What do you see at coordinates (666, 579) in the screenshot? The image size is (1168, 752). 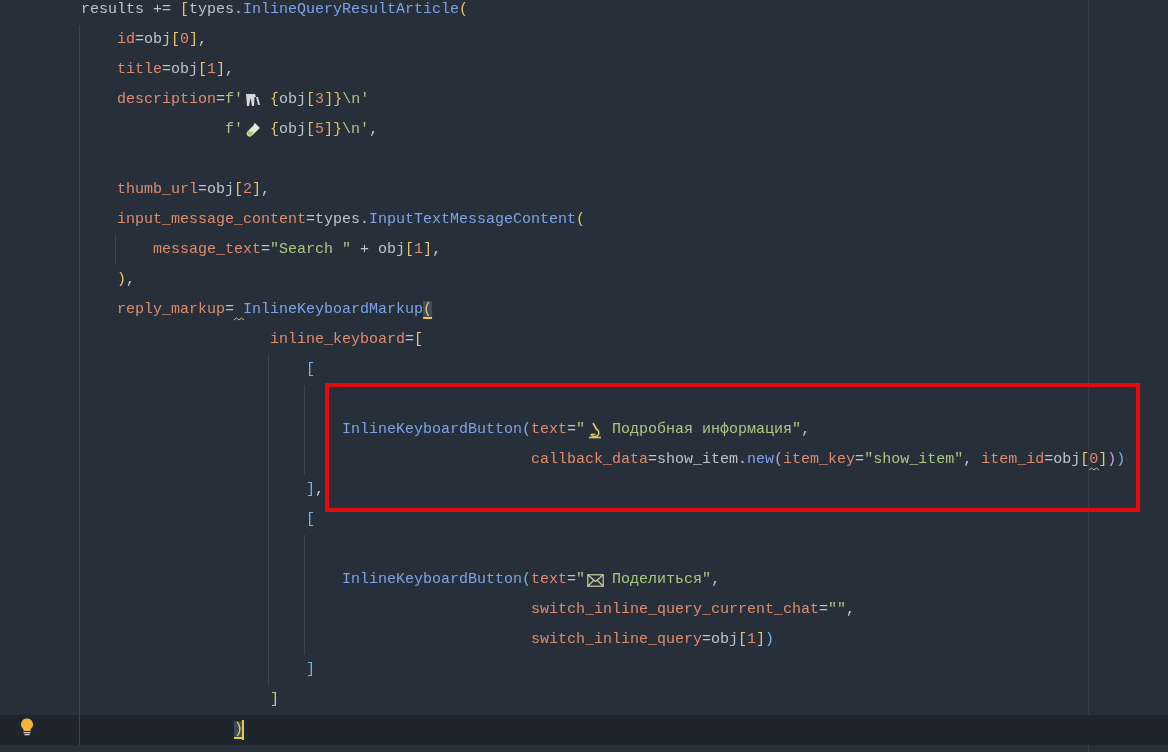 I see `code-text: Поделиться",` at bounding box center [666, 579].